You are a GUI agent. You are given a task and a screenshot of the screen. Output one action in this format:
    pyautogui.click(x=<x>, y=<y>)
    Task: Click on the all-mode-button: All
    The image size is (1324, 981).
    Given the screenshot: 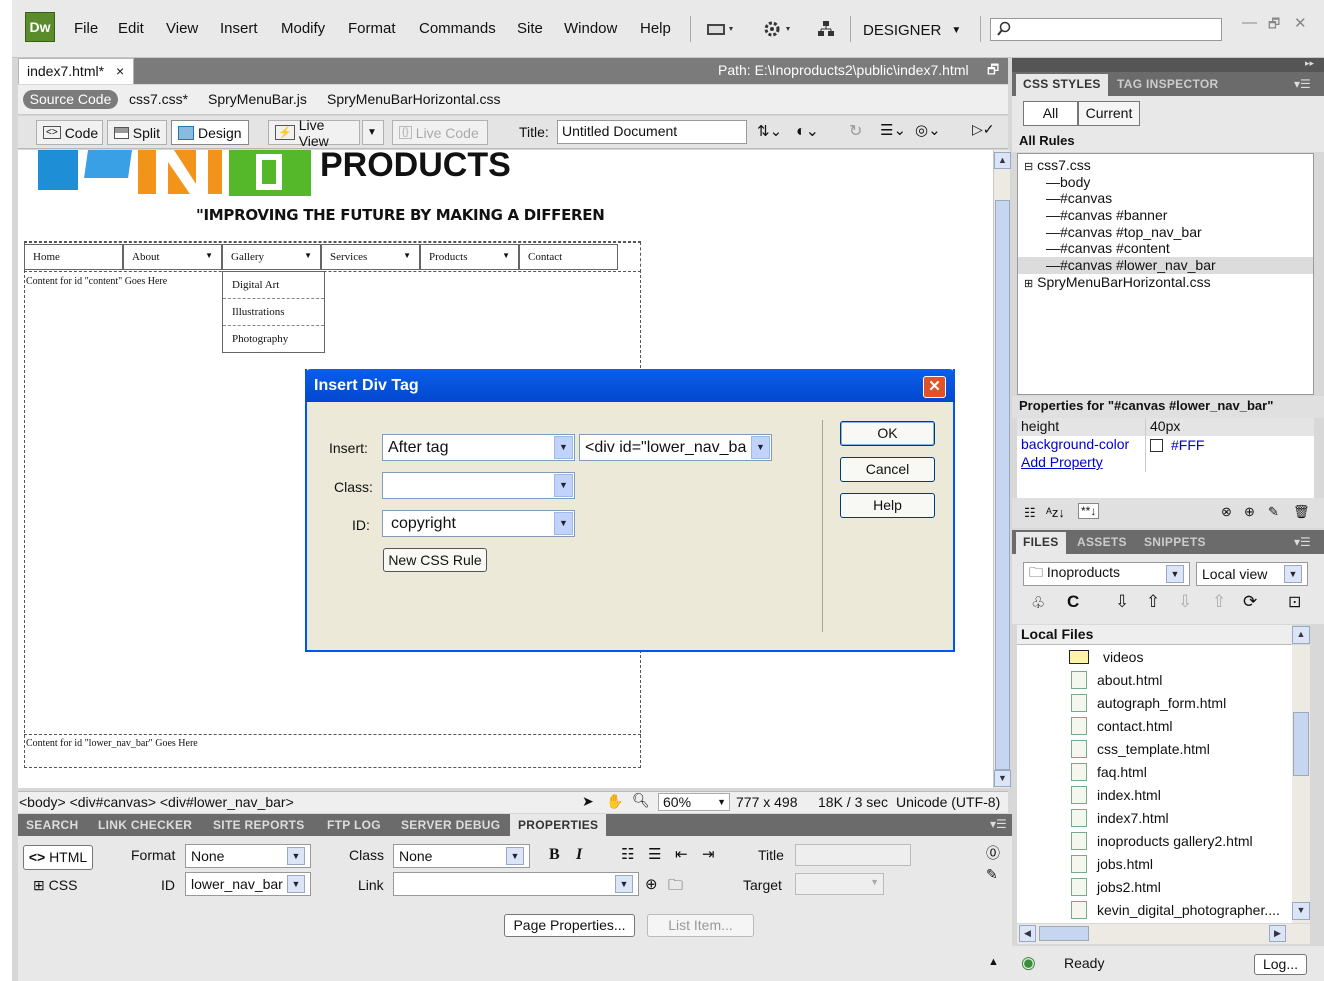 What is the action you would take?
    pyautogui.click(x=1050, y=113)
    